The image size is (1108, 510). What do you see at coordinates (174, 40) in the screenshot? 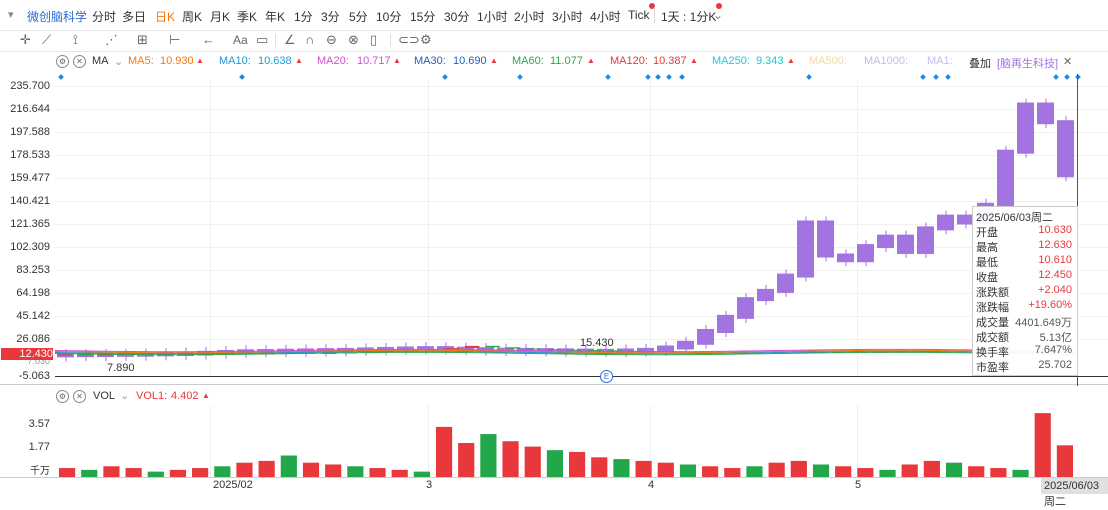
I see `ruler-icon: ⊢` at bounding box center [174, 40].